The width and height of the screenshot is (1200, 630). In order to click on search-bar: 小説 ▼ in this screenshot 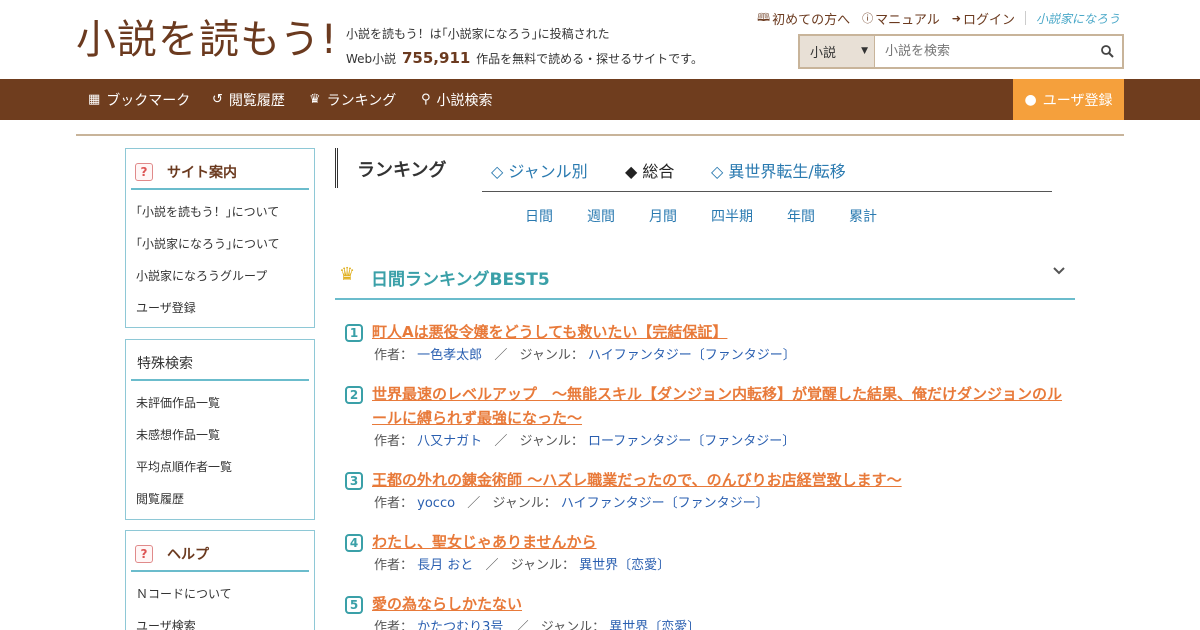, I will do `click(961, 51)`.